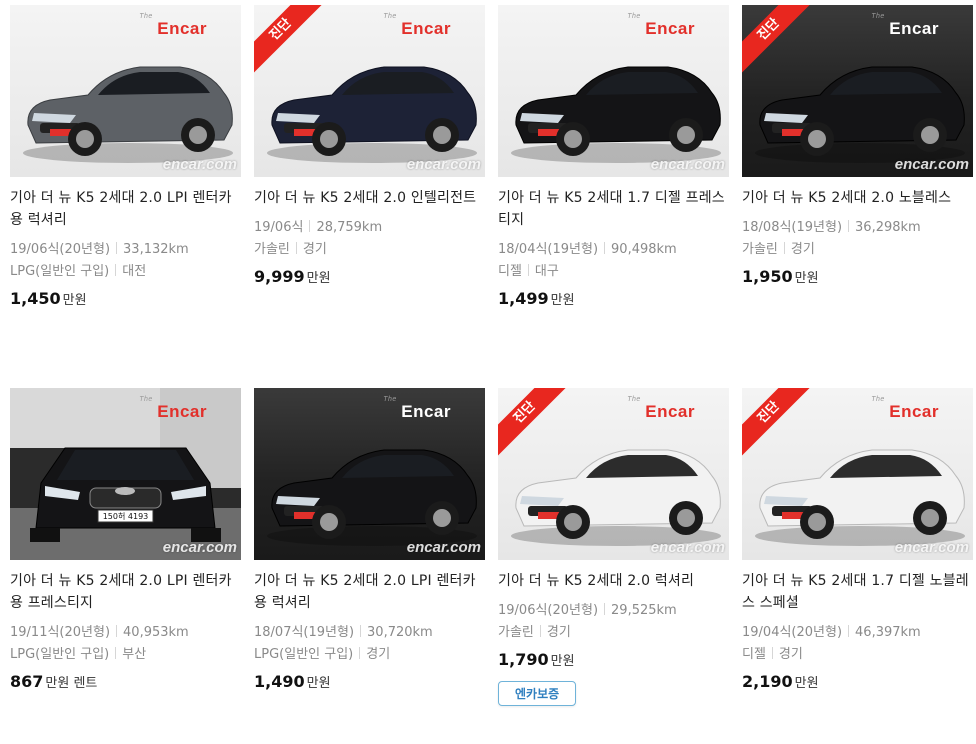 The image size is (976, 744). Describe the element at coordinates (369, 633) in the screenshot. I see `car-meta-line-1: 18/07식(19년형) 30,720km` at that location.